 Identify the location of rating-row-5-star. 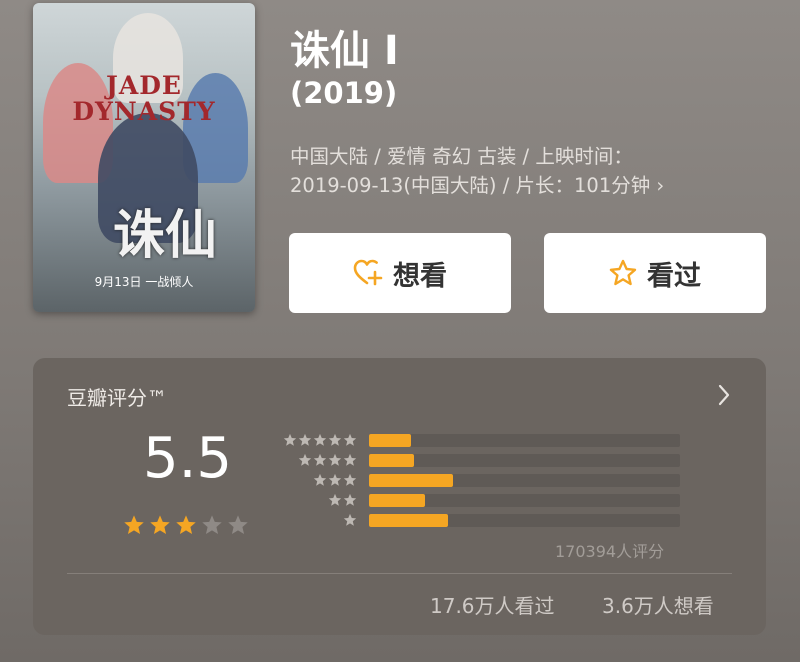
(496, 441).